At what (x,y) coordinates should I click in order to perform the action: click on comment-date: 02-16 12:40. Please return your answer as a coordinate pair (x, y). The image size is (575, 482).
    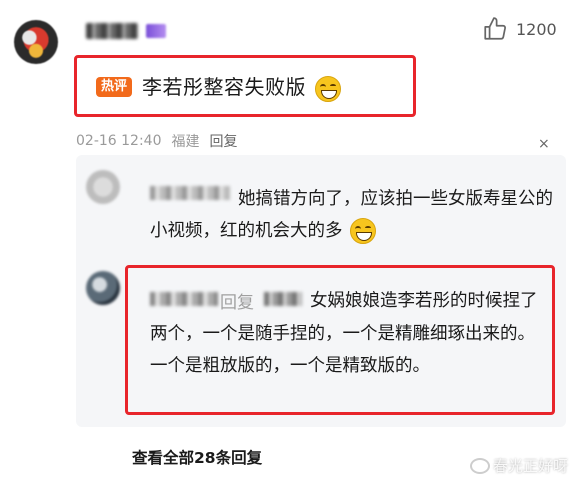
    Looking at the image, I should click on (119, 141).